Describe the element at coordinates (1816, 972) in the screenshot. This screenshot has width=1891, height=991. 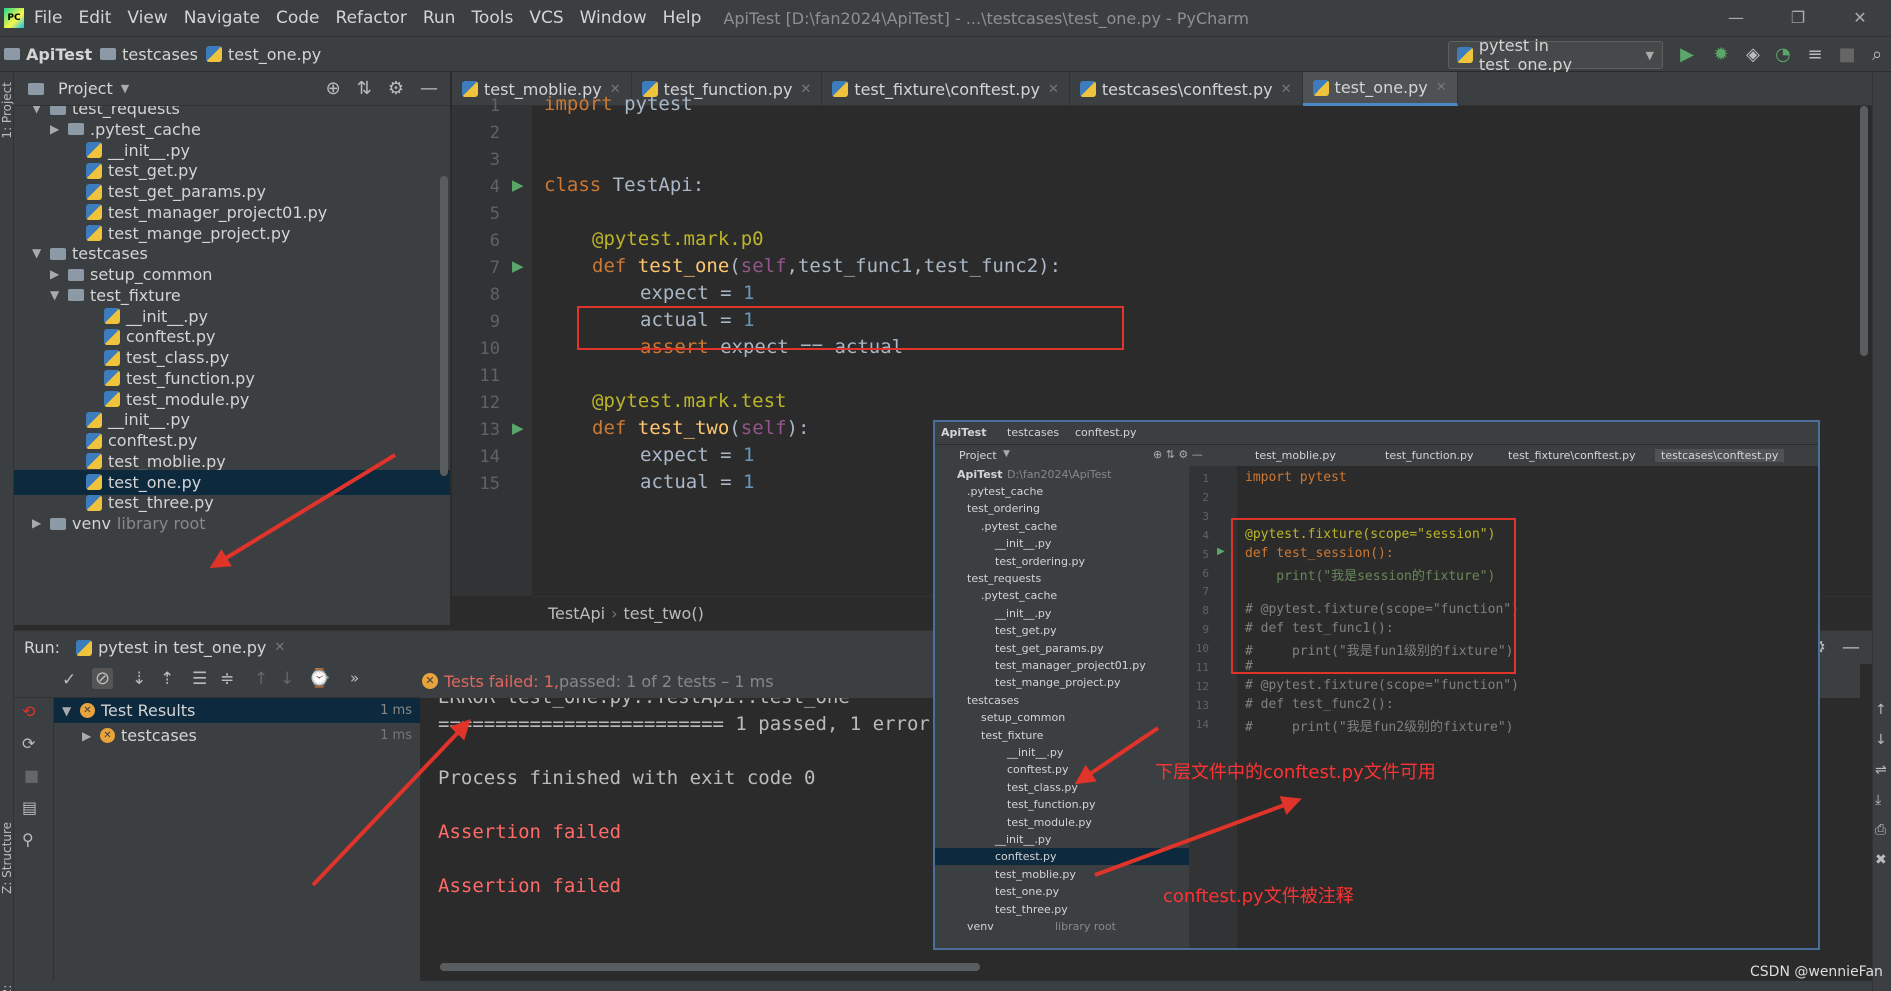
I see `watermark: CSDN @wennieFan` at that location.